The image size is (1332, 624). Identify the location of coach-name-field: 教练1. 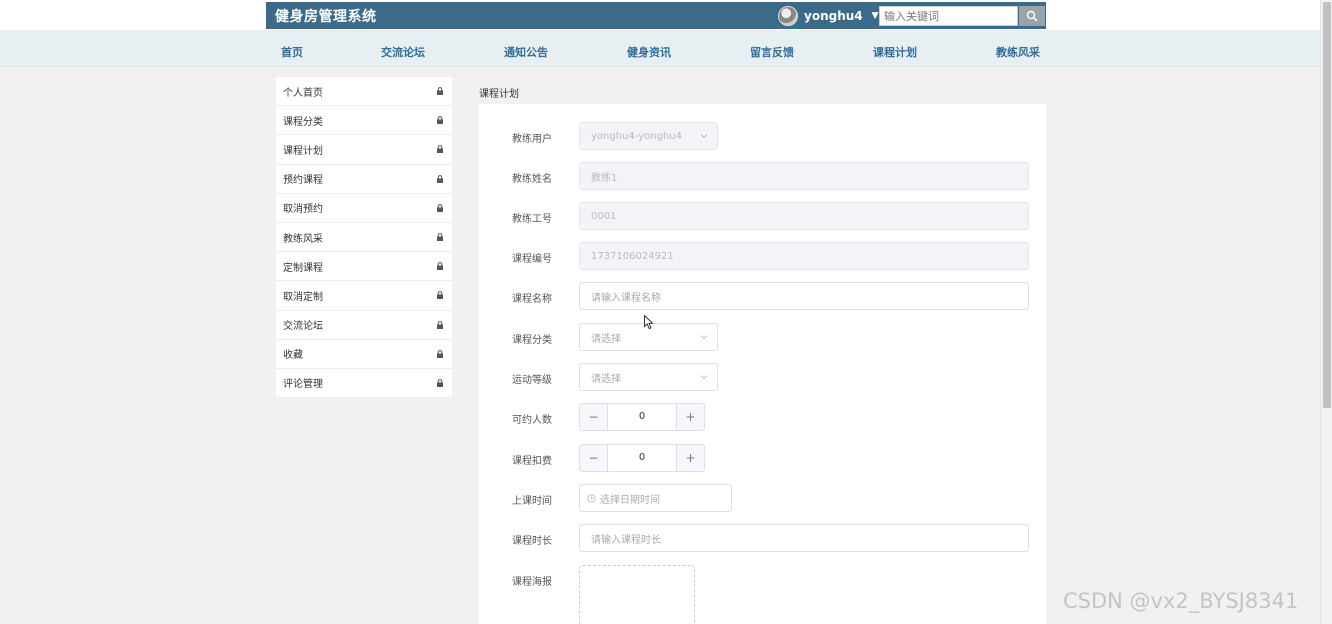
(804, 176).